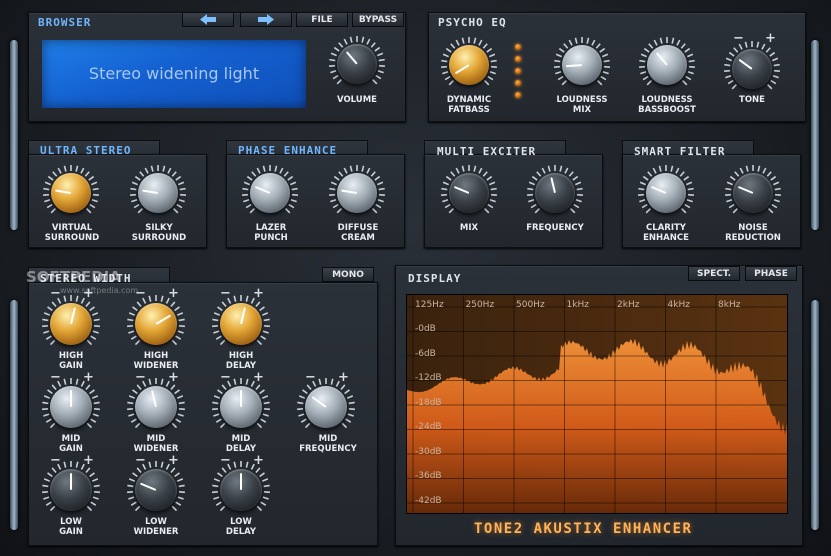  Describe the element at coordinates (357, 64) in the screenshot. I see `volume-knob` at that location.